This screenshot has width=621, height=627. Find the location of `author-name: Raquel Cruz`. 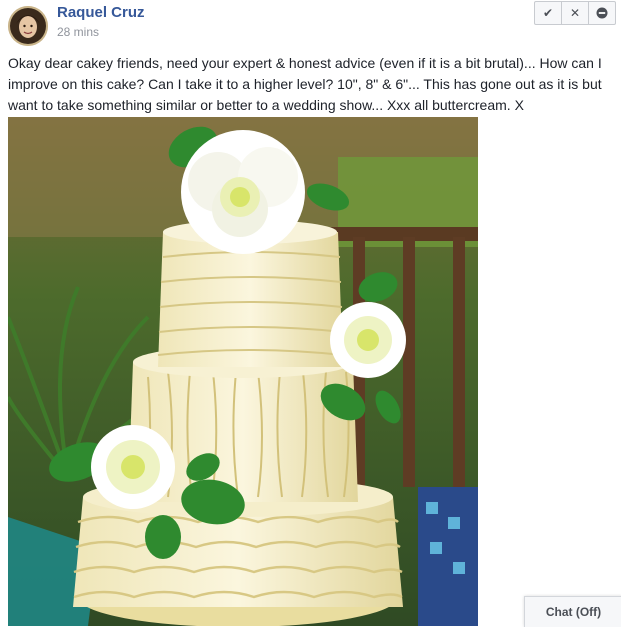

author-name: Raquel Cruz is located at coordinates (101, 12).